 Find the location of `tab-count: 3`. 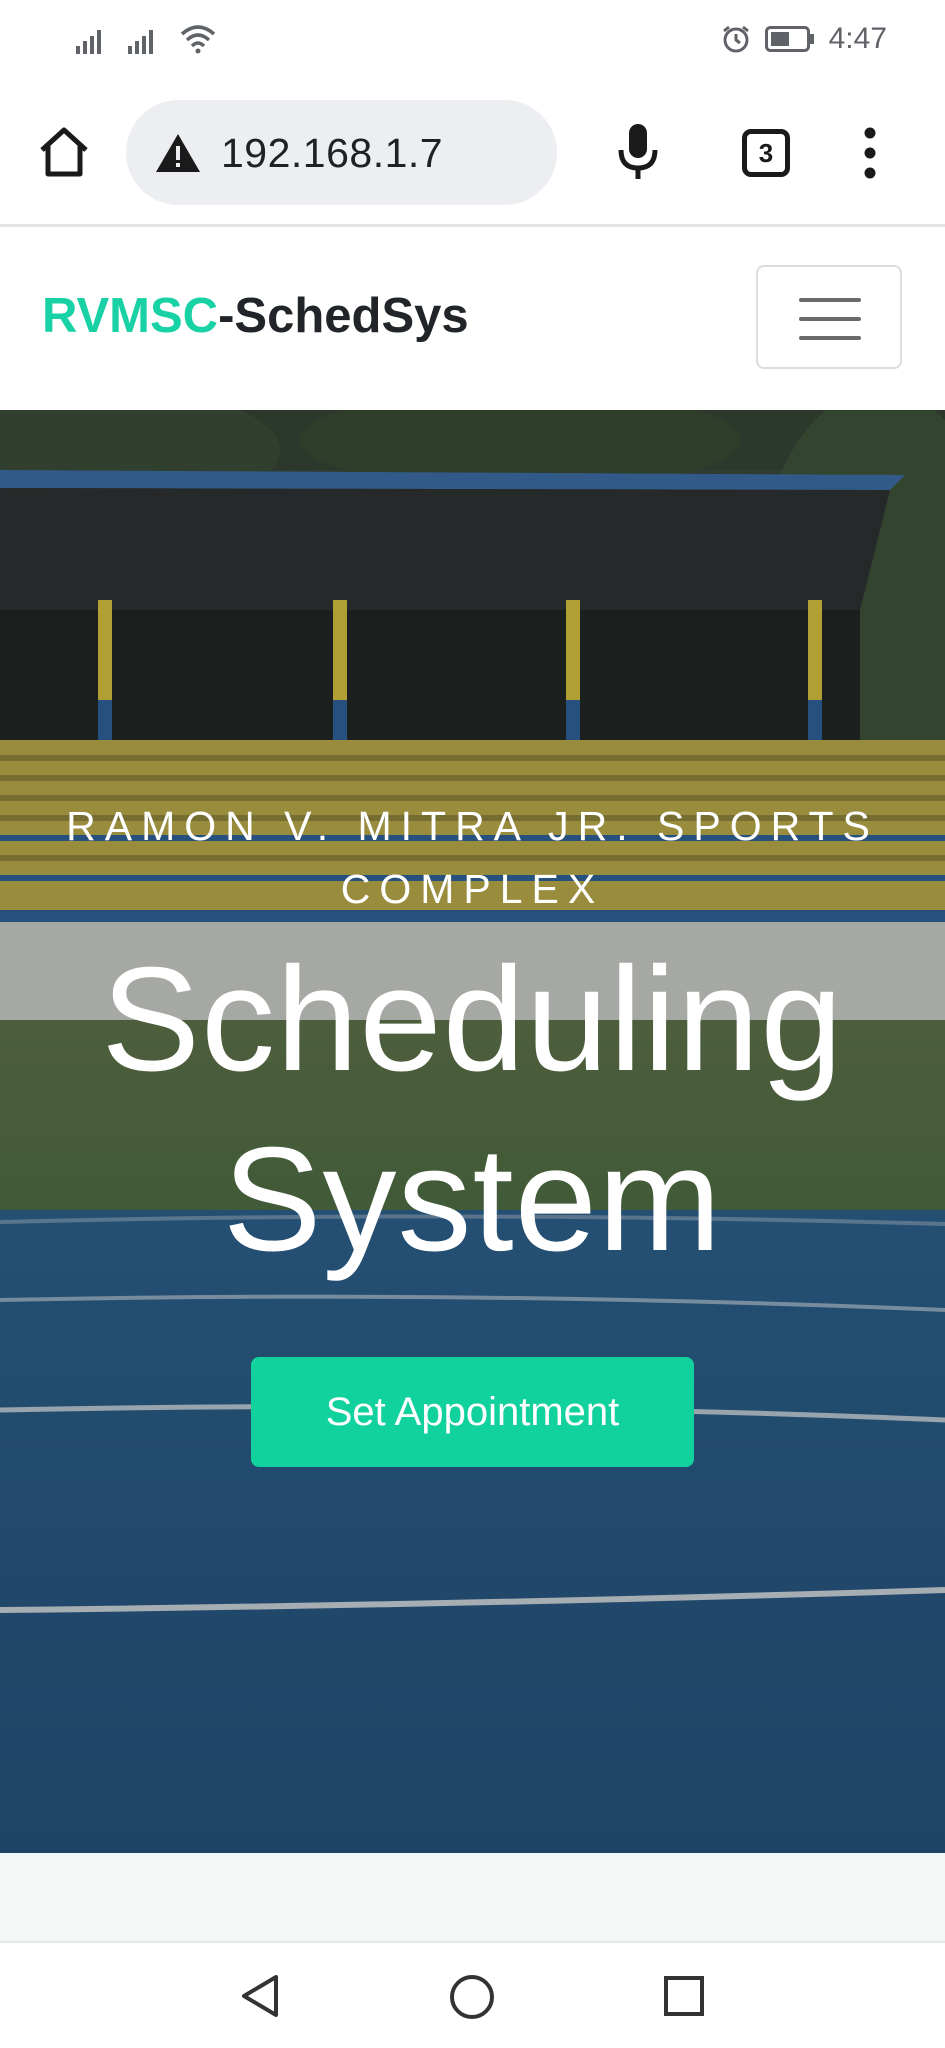

tab-count: 3 is located at coordinates (766, 152).